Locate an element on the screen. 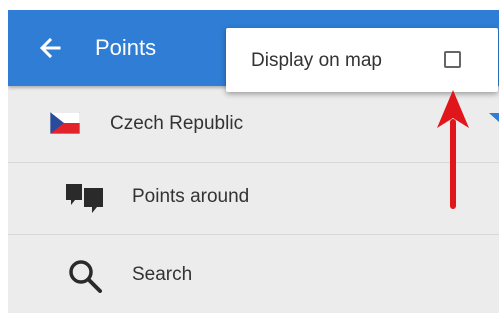 Image resolution: width=499 pixels, height=313 pixels. display-on-map-menu-item: Display on map is located at coordinates (362, 60).